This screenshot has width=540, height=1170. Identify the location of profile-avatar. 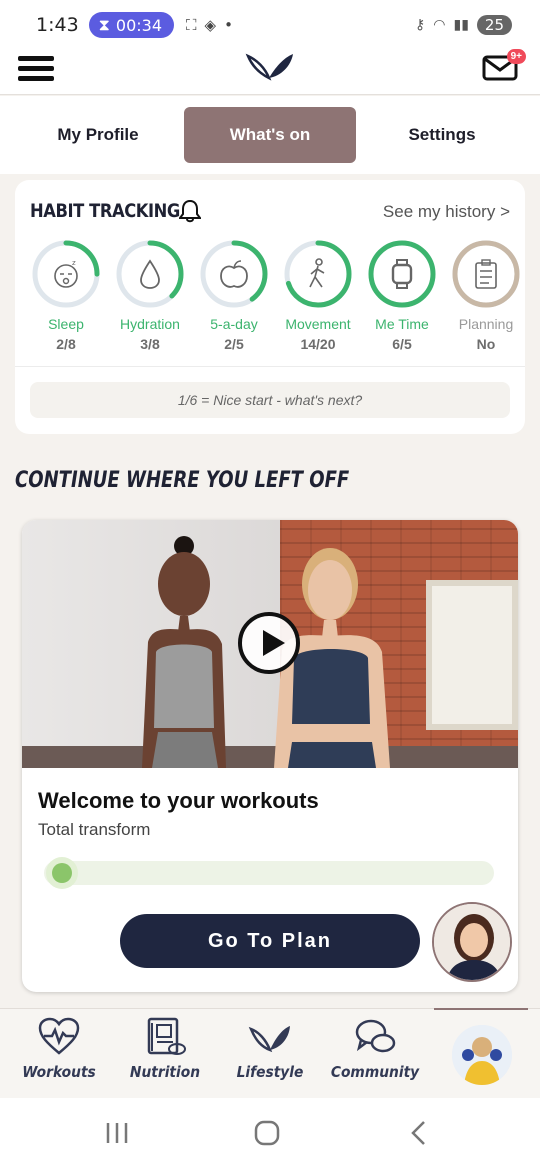
(482, 1055).